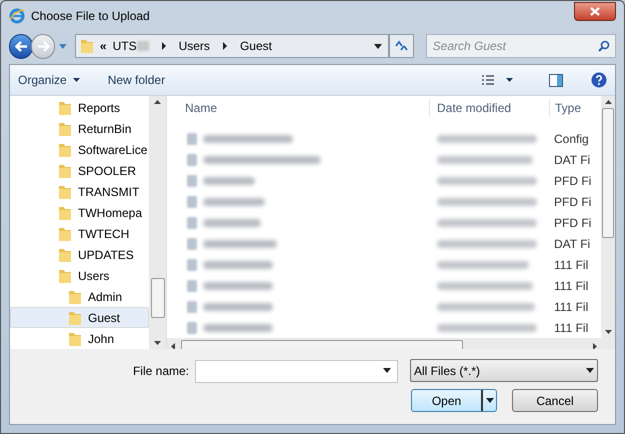 The width and height of the screenshot is (625, 434). I want to click on breadcrumb: Users, so click(194, 46).